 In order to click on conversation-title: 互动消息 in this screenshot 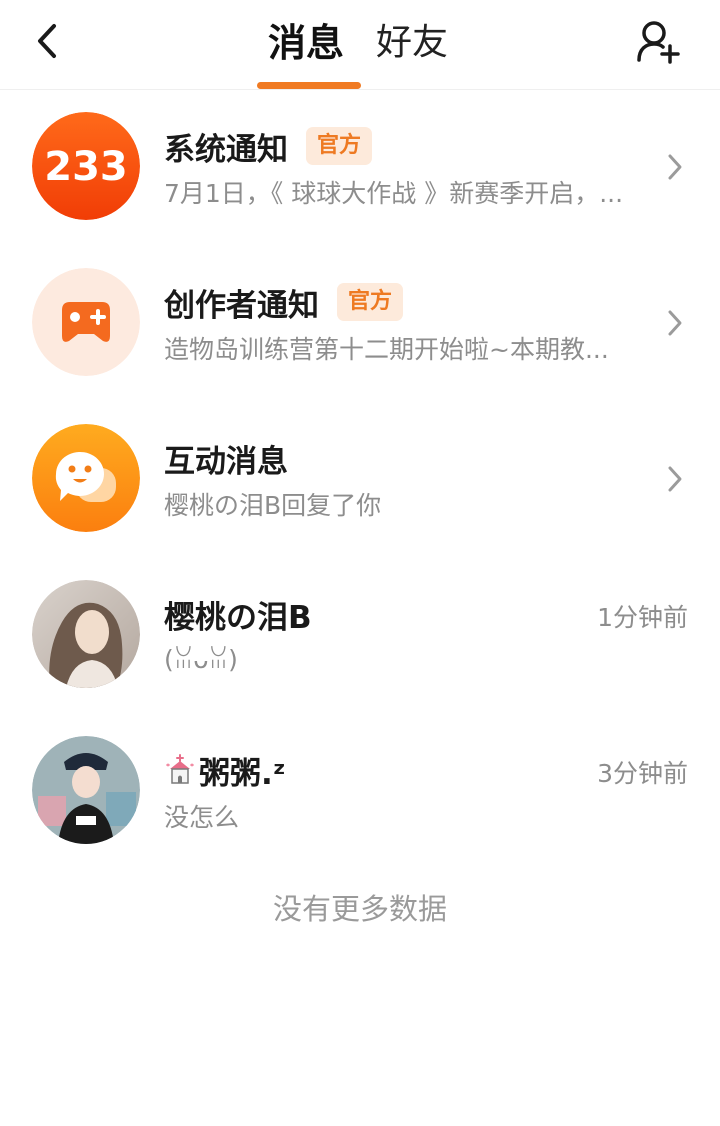, I will do `click(226, 461)`.